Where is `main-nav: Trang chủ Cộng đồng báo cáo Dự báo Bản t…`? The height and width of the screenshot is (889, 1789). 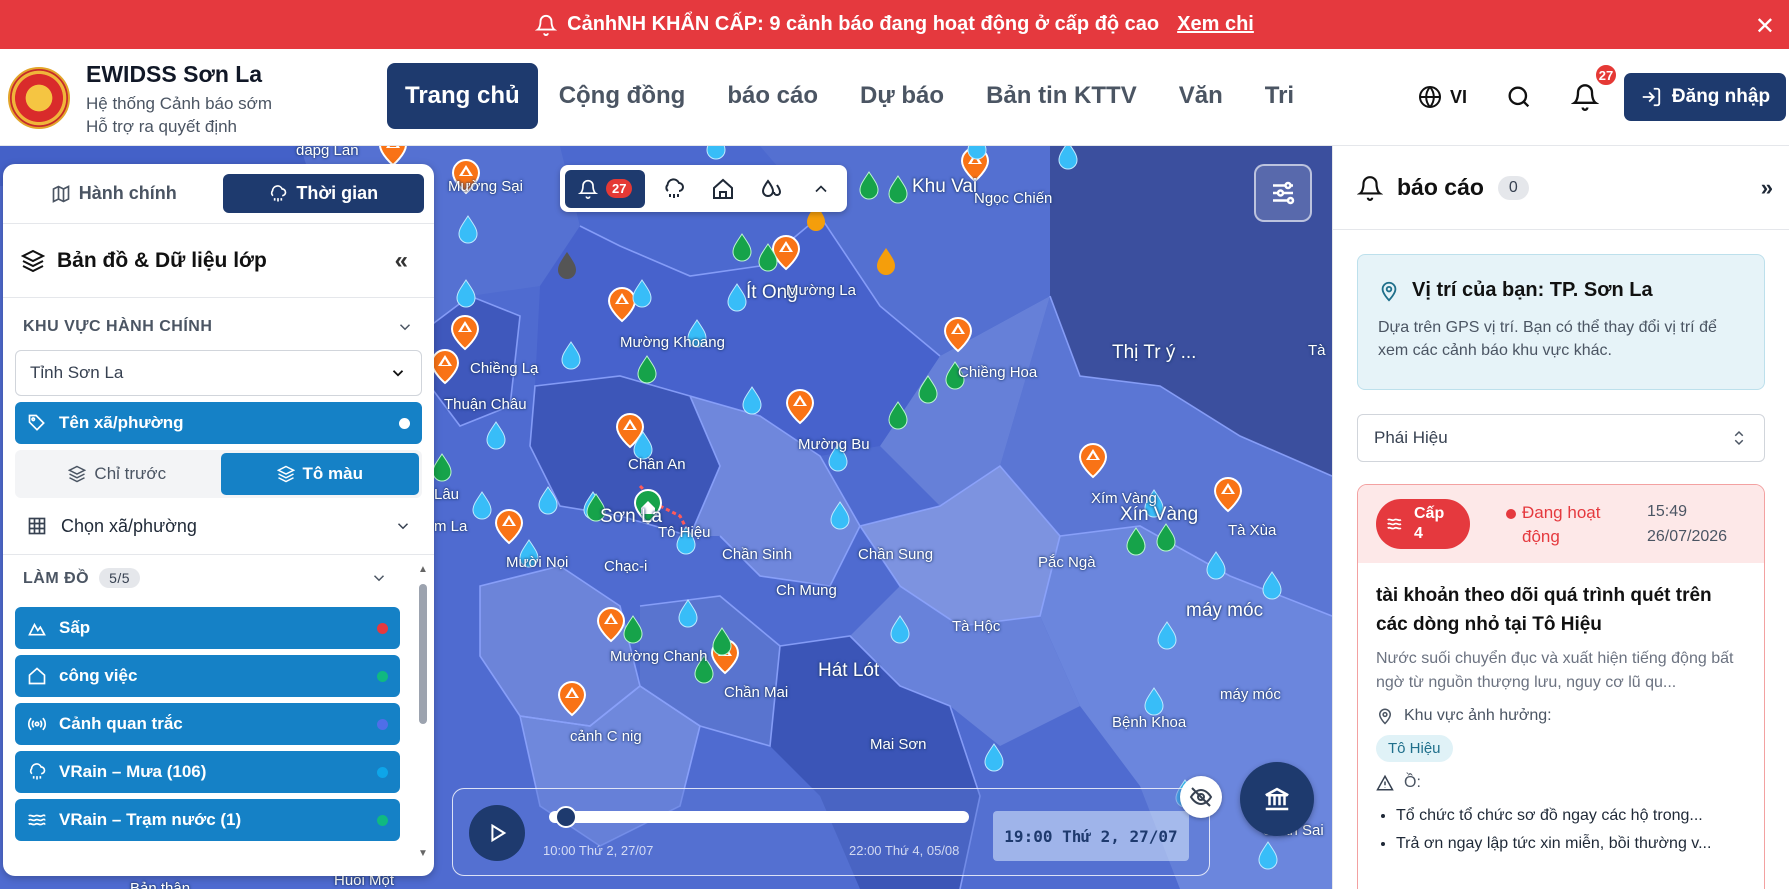
main-nav: Trang chủ Cộng đồng báo cáo Dự báo Bản t… is located at coordinates (851, 96).